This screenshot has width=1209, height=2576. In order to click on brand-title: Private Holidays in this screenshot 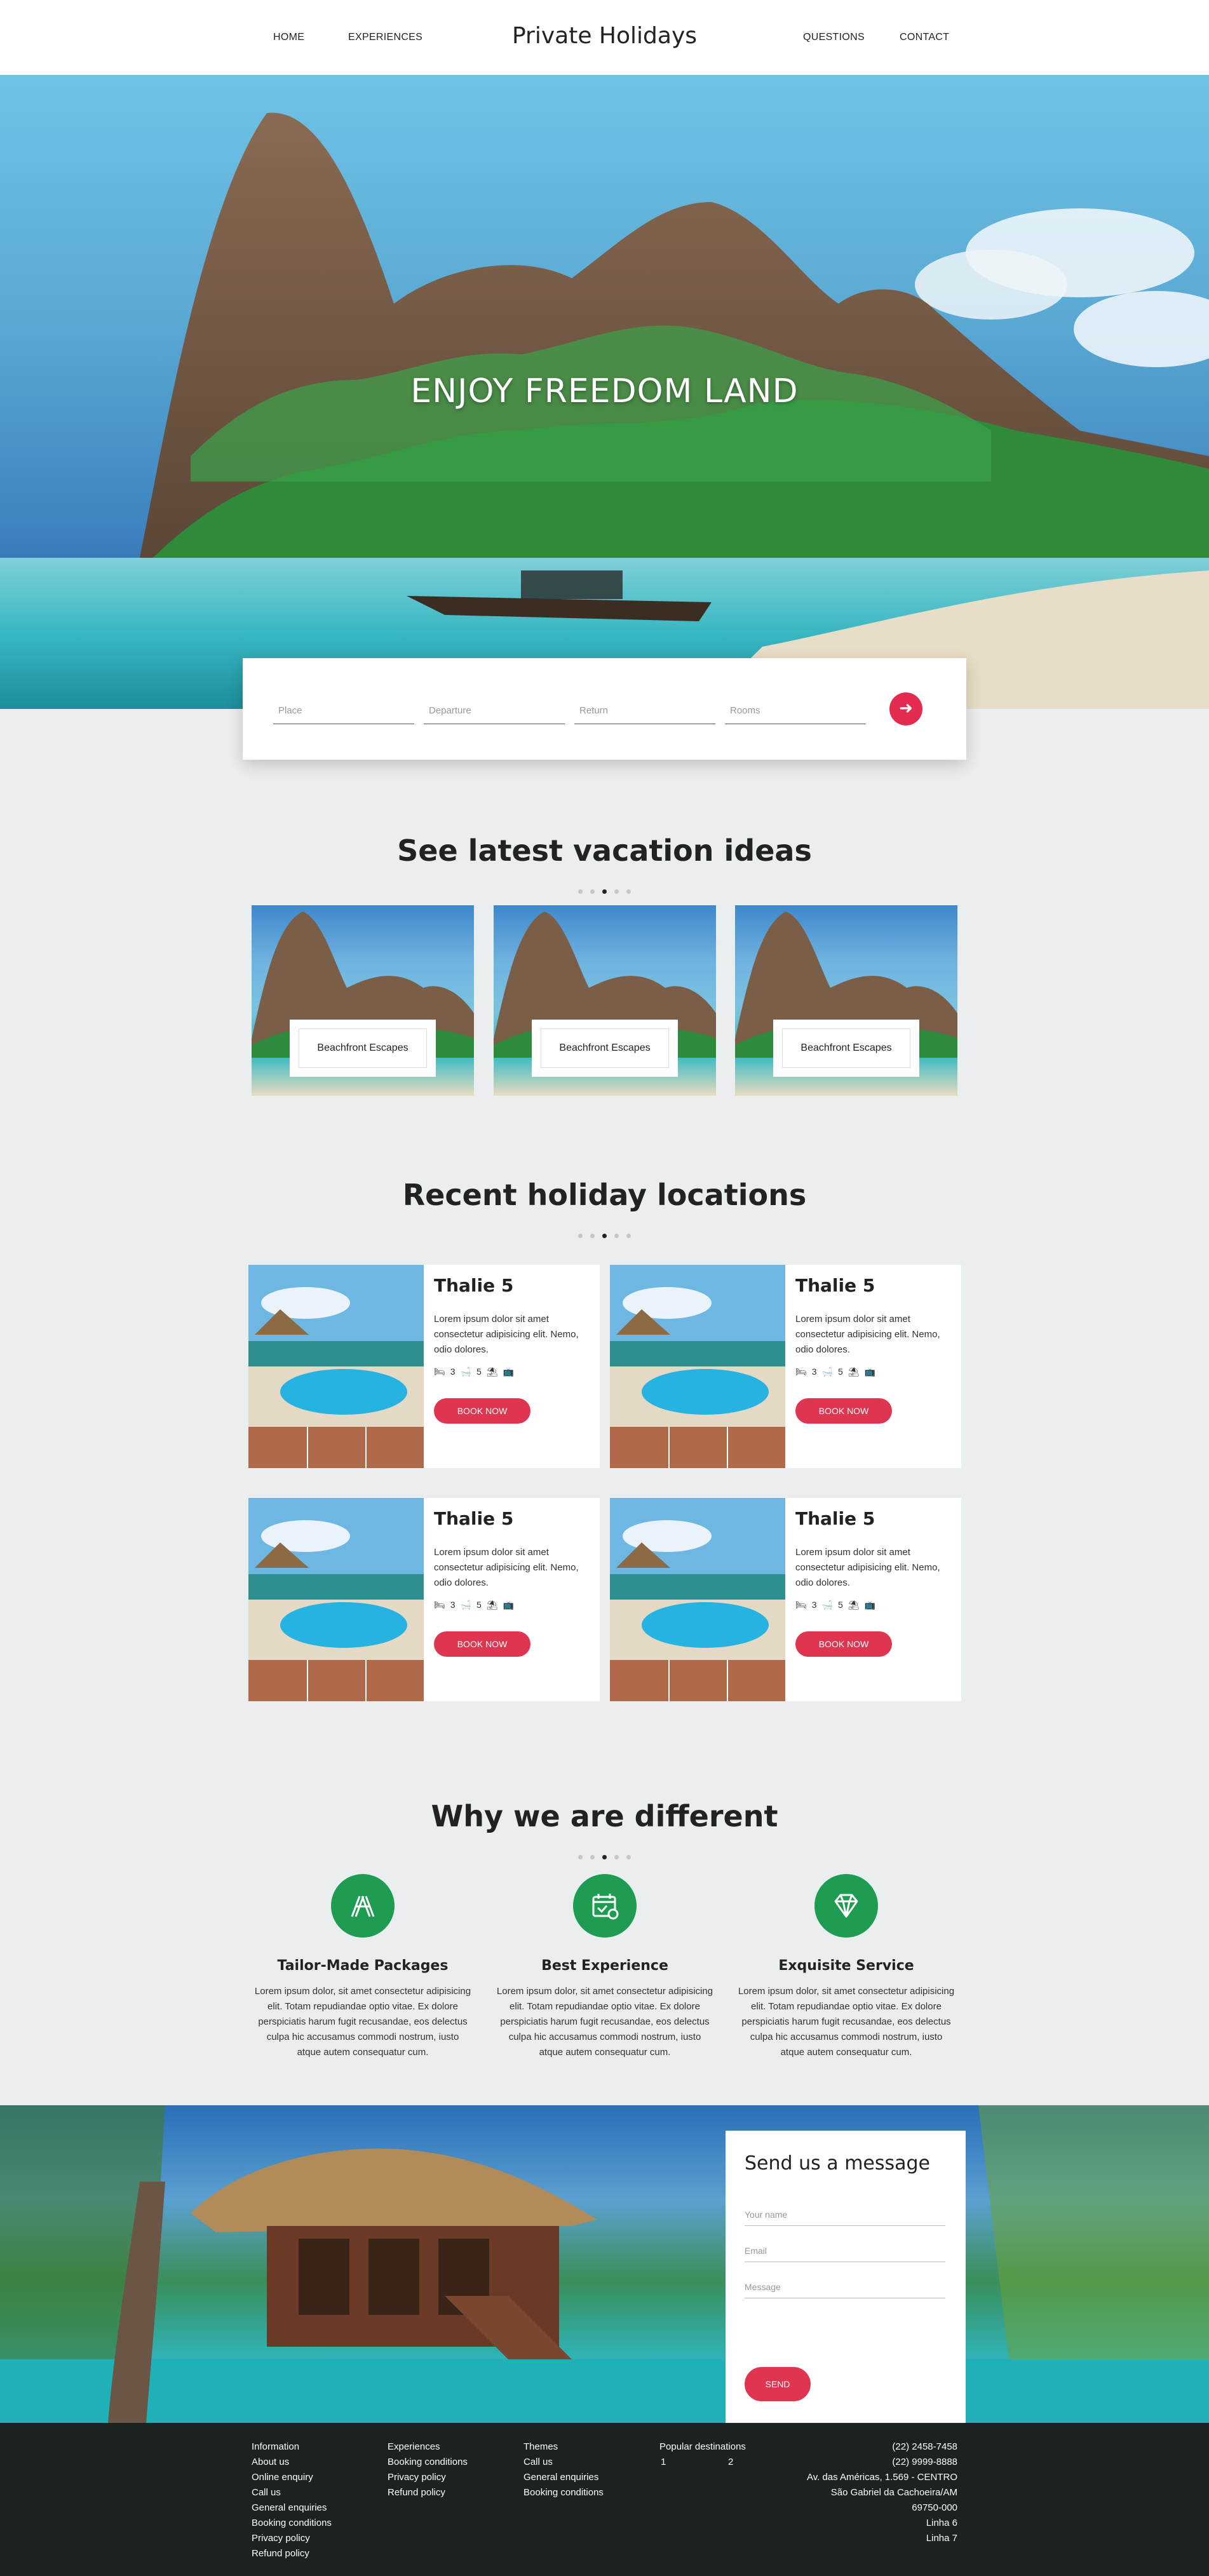, I will do `click(604, 36)`.